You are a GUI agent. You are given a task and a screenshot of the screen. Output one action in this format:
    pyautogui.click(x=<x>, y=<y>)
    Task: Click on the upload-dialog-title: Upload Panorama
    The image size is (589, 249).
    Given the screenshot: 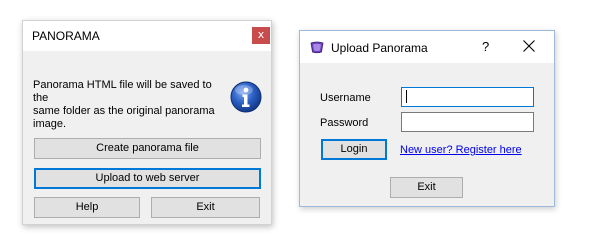 What is the action you would take?
    pyautogui.click(x=379, y=48)
    